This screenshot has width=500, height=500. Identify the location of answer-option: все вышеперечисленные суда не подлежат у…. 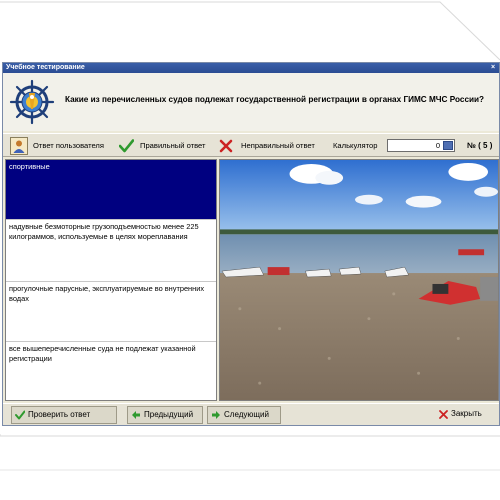
(111, 371).